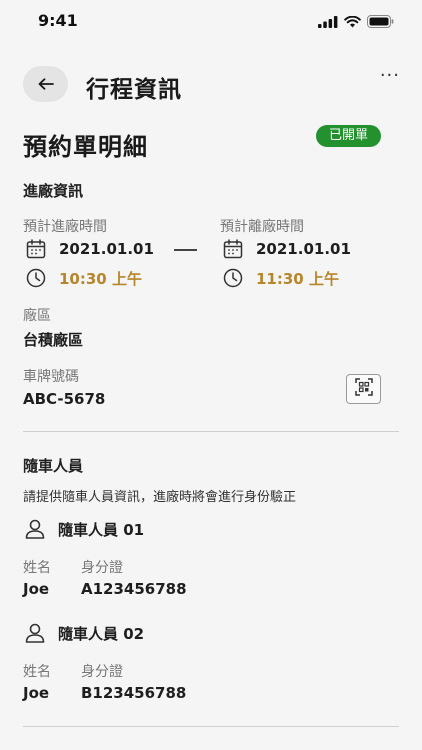 Image resolution: width=422 pixels, height=750 pixels. What do you see at coordinates (36, 589) in the screenshot?
I see `companion-1-name: Joe` at bounding box center [36, 589].